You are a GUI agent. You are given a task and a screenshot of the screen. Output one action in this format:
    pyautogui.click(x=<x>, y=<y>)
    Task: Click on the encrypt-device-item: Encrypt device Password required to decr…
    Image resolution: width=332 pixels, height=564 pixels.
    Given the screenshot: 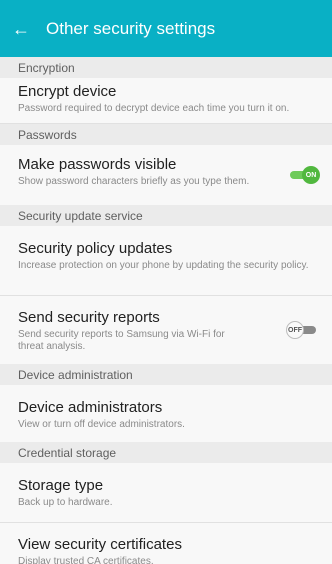 What is the action you would take?
    pyautogui.click(x=166, y=101)
    